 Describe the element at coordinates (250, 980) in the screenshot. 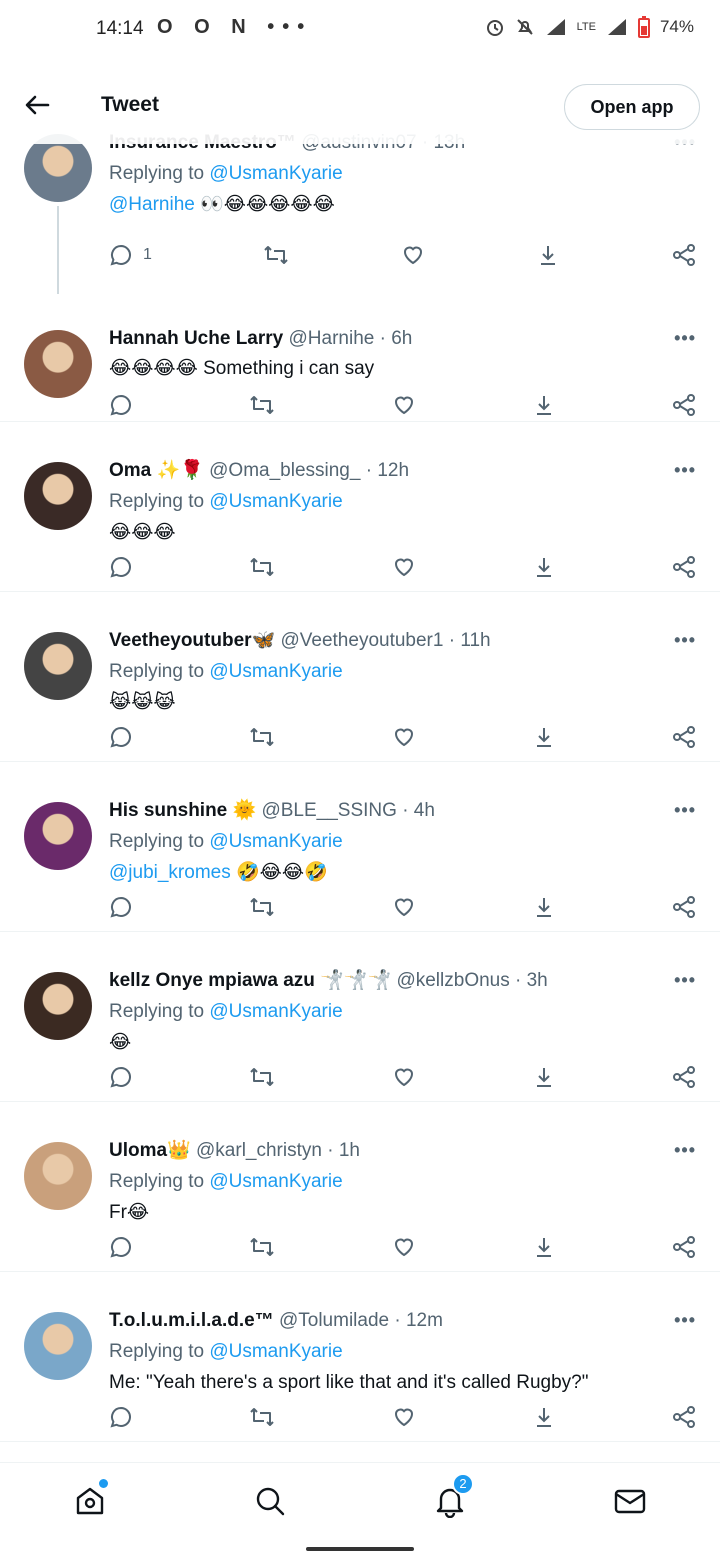

I see `display-name: kellz Onye mpiawa azu 🤺🤺🤺` at that location.